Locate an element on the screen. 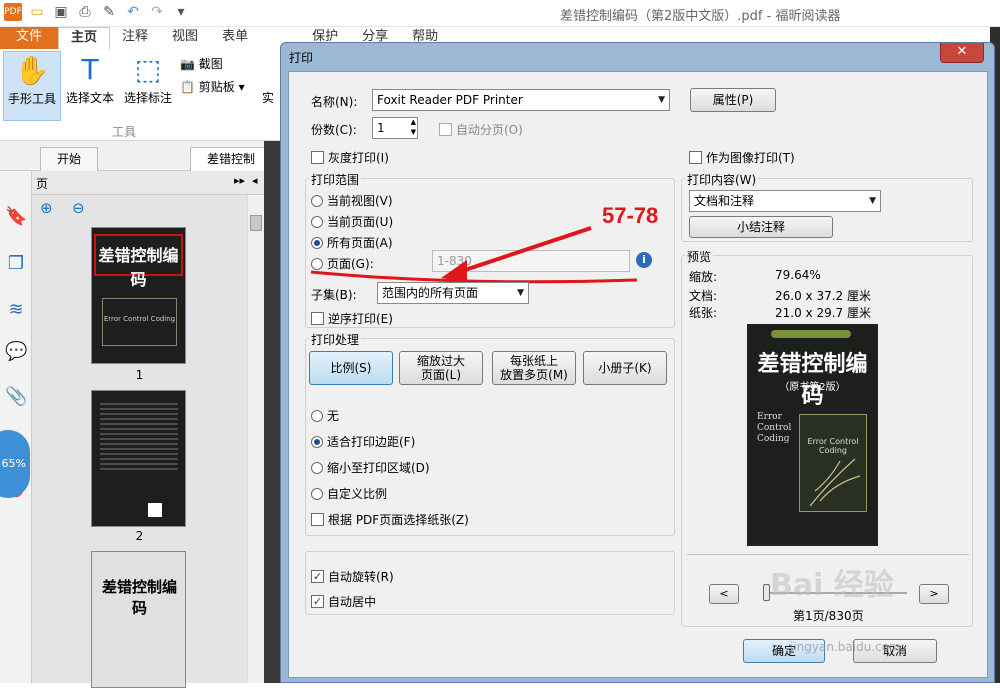 Image resolution: width=1000 pixels, height=688 pixels. choose-paper-label: 根据 PDF页面选择纸张(Z) is located at coordinates (398, 520).